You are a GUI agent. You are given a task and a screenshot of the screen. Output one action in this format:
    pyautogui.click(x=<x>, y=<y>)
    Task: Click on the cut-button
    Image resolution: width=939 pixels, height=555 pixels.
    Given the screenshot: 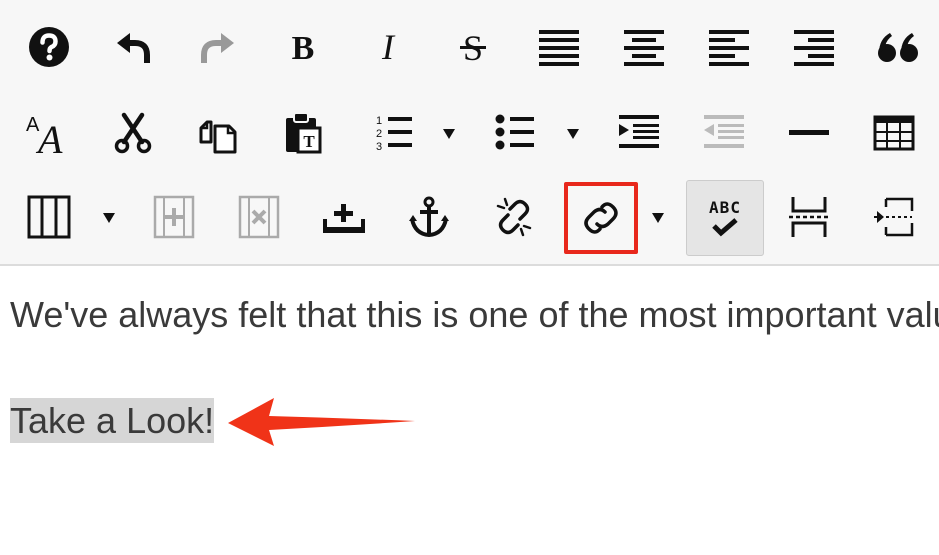 What is the action you would take?
    pyautogui.click(x=133, y=133)
    